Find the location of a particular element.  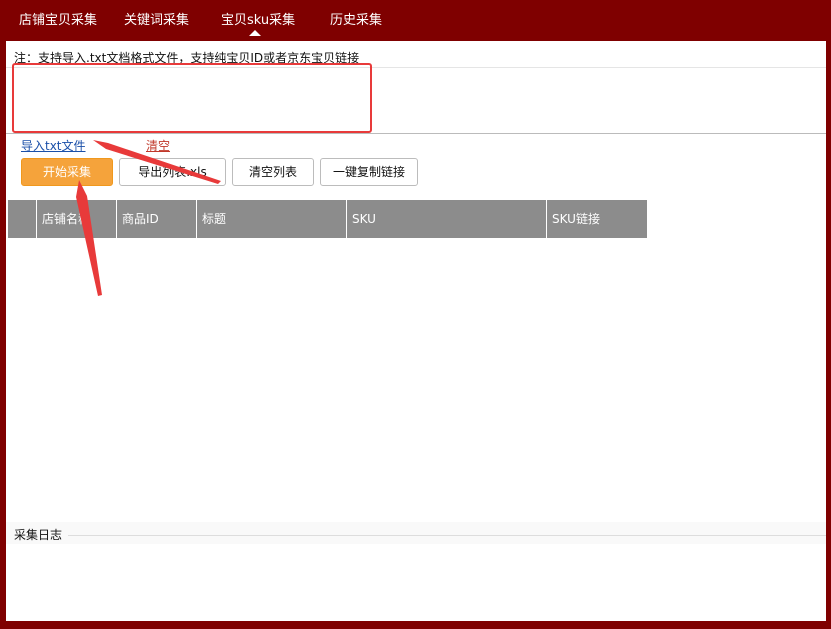

top-nav-bar: 店铺宝贝采集 关键词采集 宝贝sku采集 历史采集 is located at coordinates (415, 20).